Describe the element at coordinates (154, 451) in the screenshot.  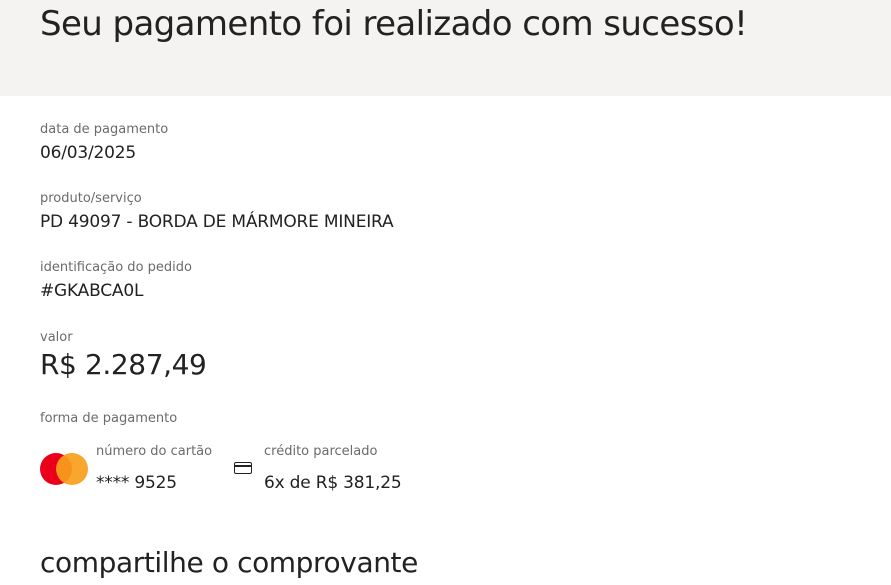
I see `card-number-label: número do cartão` at that location.